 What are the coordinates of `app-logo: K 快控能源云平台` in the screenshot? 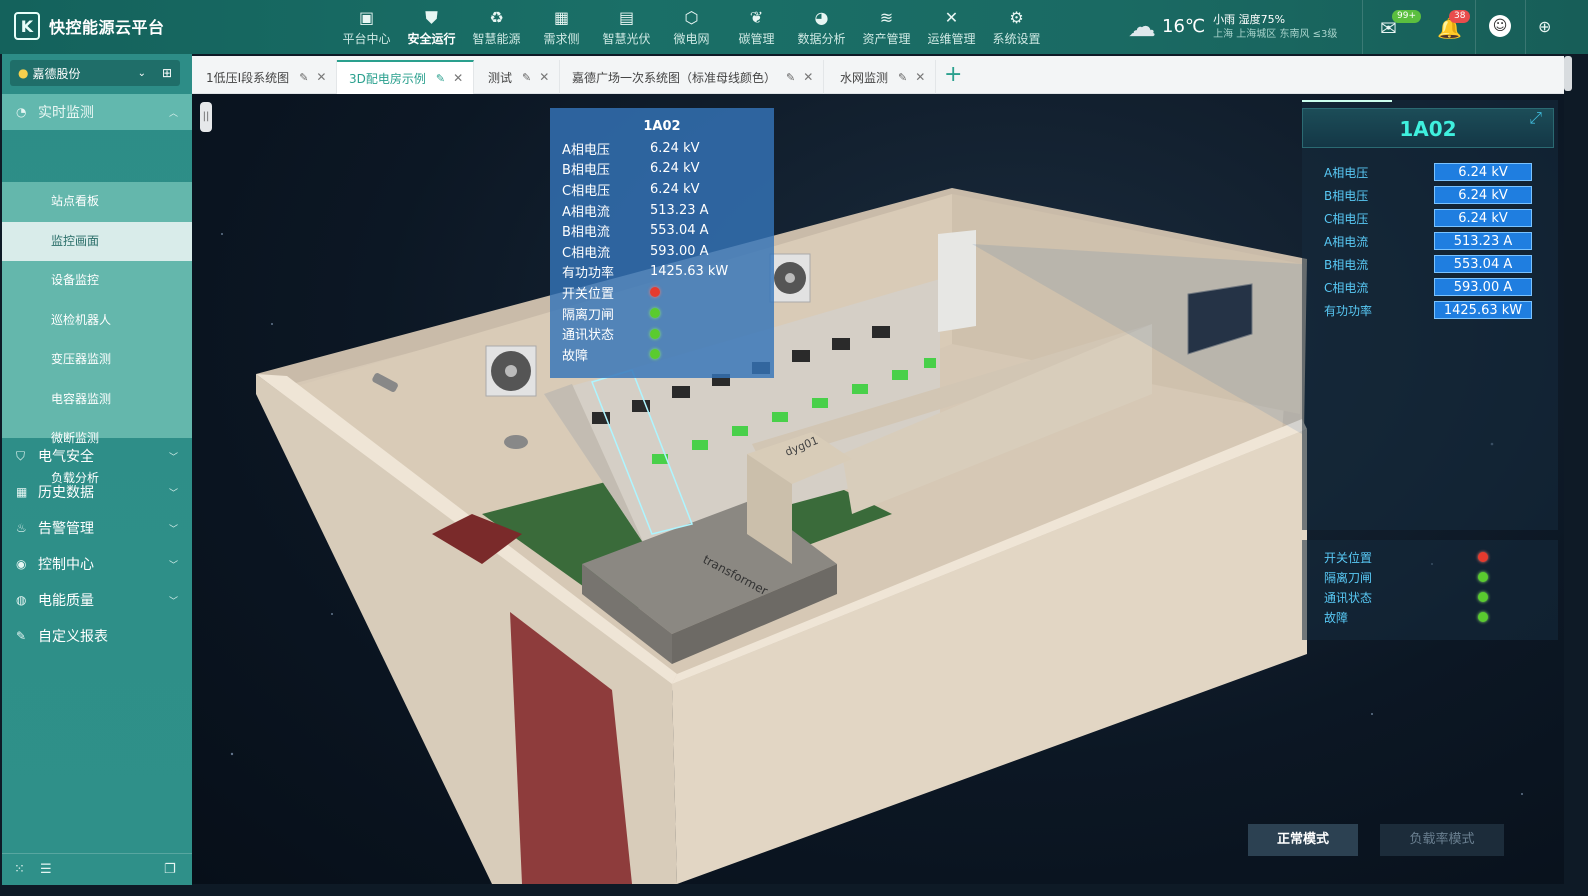 It's located at (89, 26).